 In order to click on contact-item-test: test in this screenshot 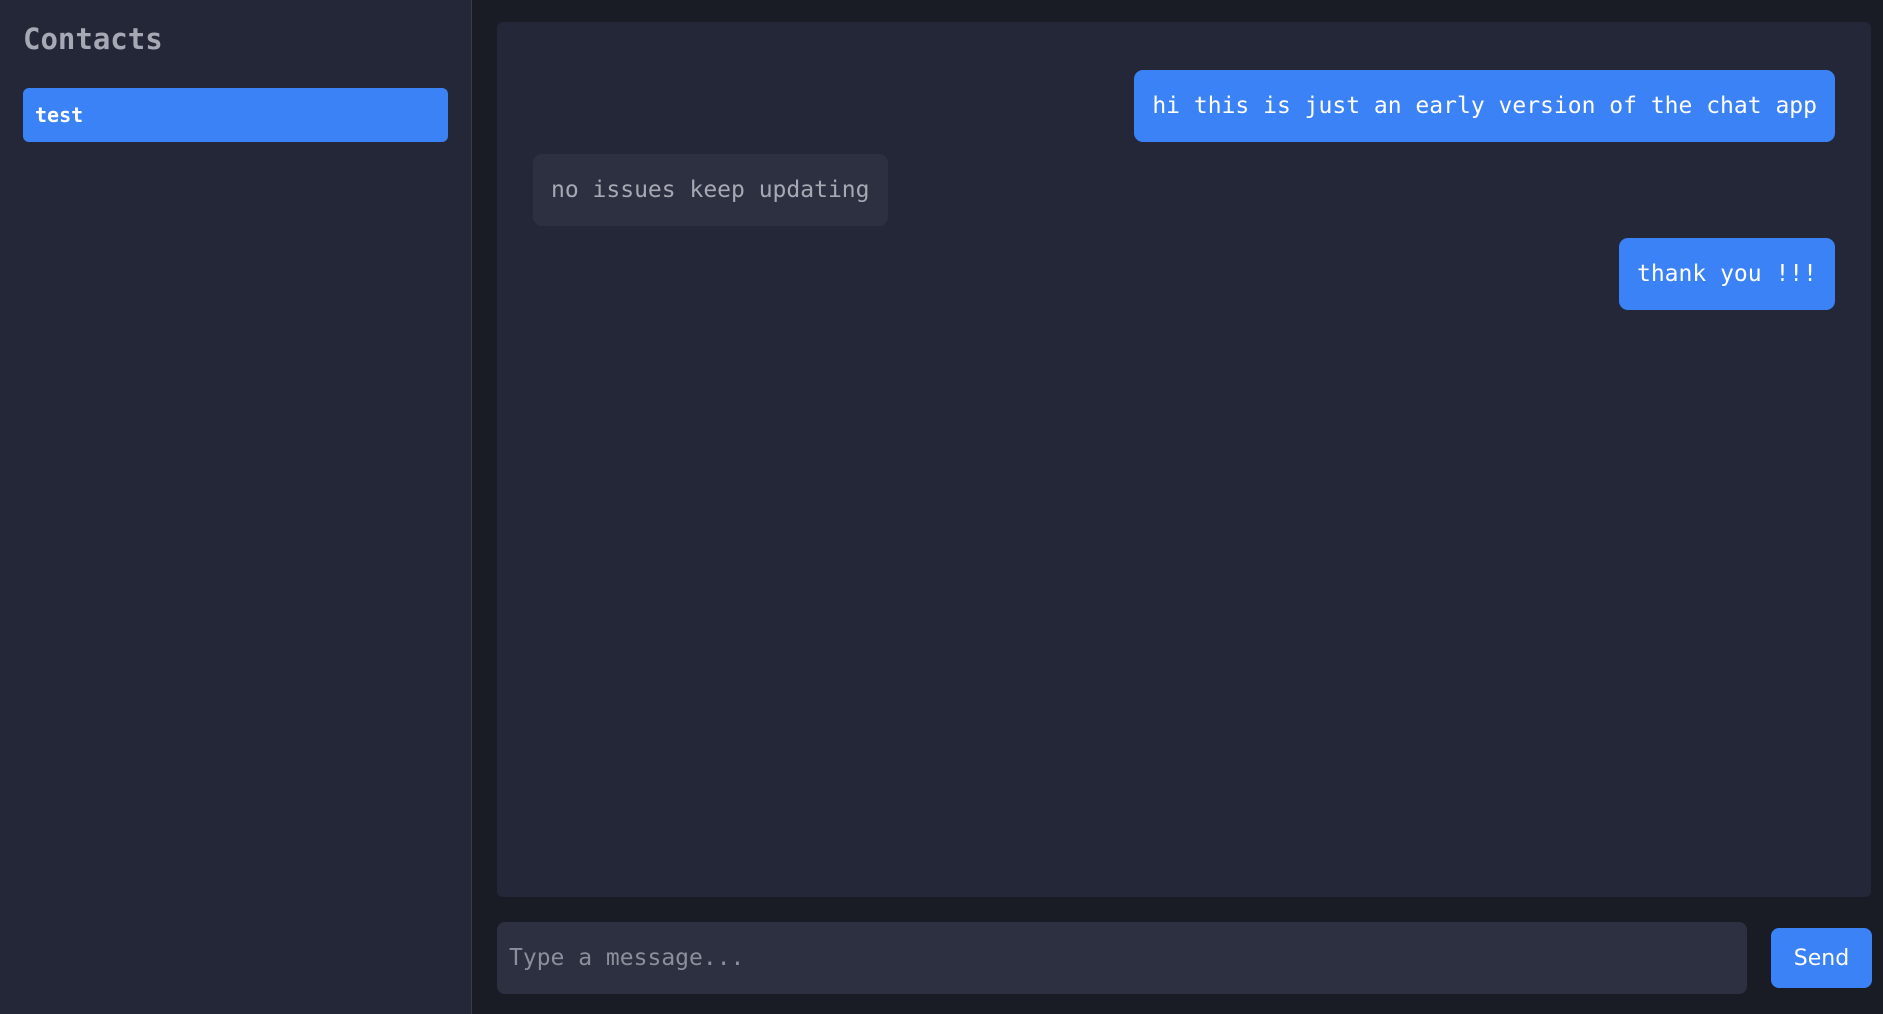, I will do `click(235, 115)`.